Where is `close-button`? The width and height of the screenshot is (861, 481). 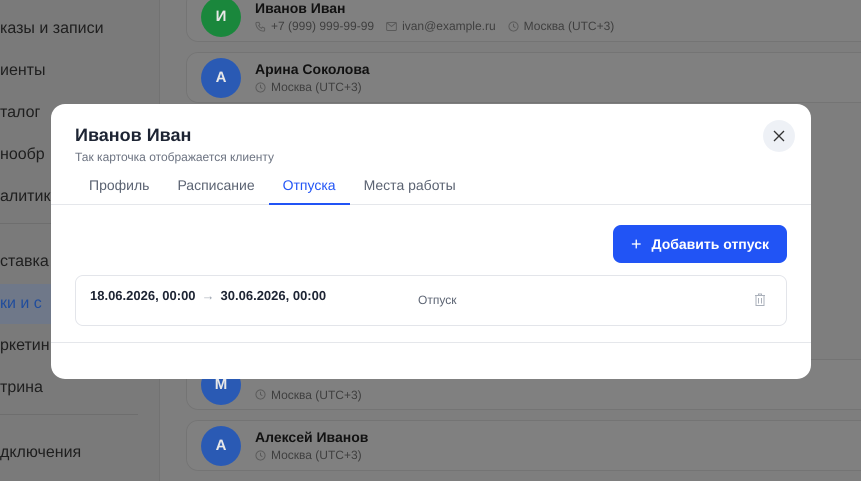 close-button is located at coordinates (779, 136).